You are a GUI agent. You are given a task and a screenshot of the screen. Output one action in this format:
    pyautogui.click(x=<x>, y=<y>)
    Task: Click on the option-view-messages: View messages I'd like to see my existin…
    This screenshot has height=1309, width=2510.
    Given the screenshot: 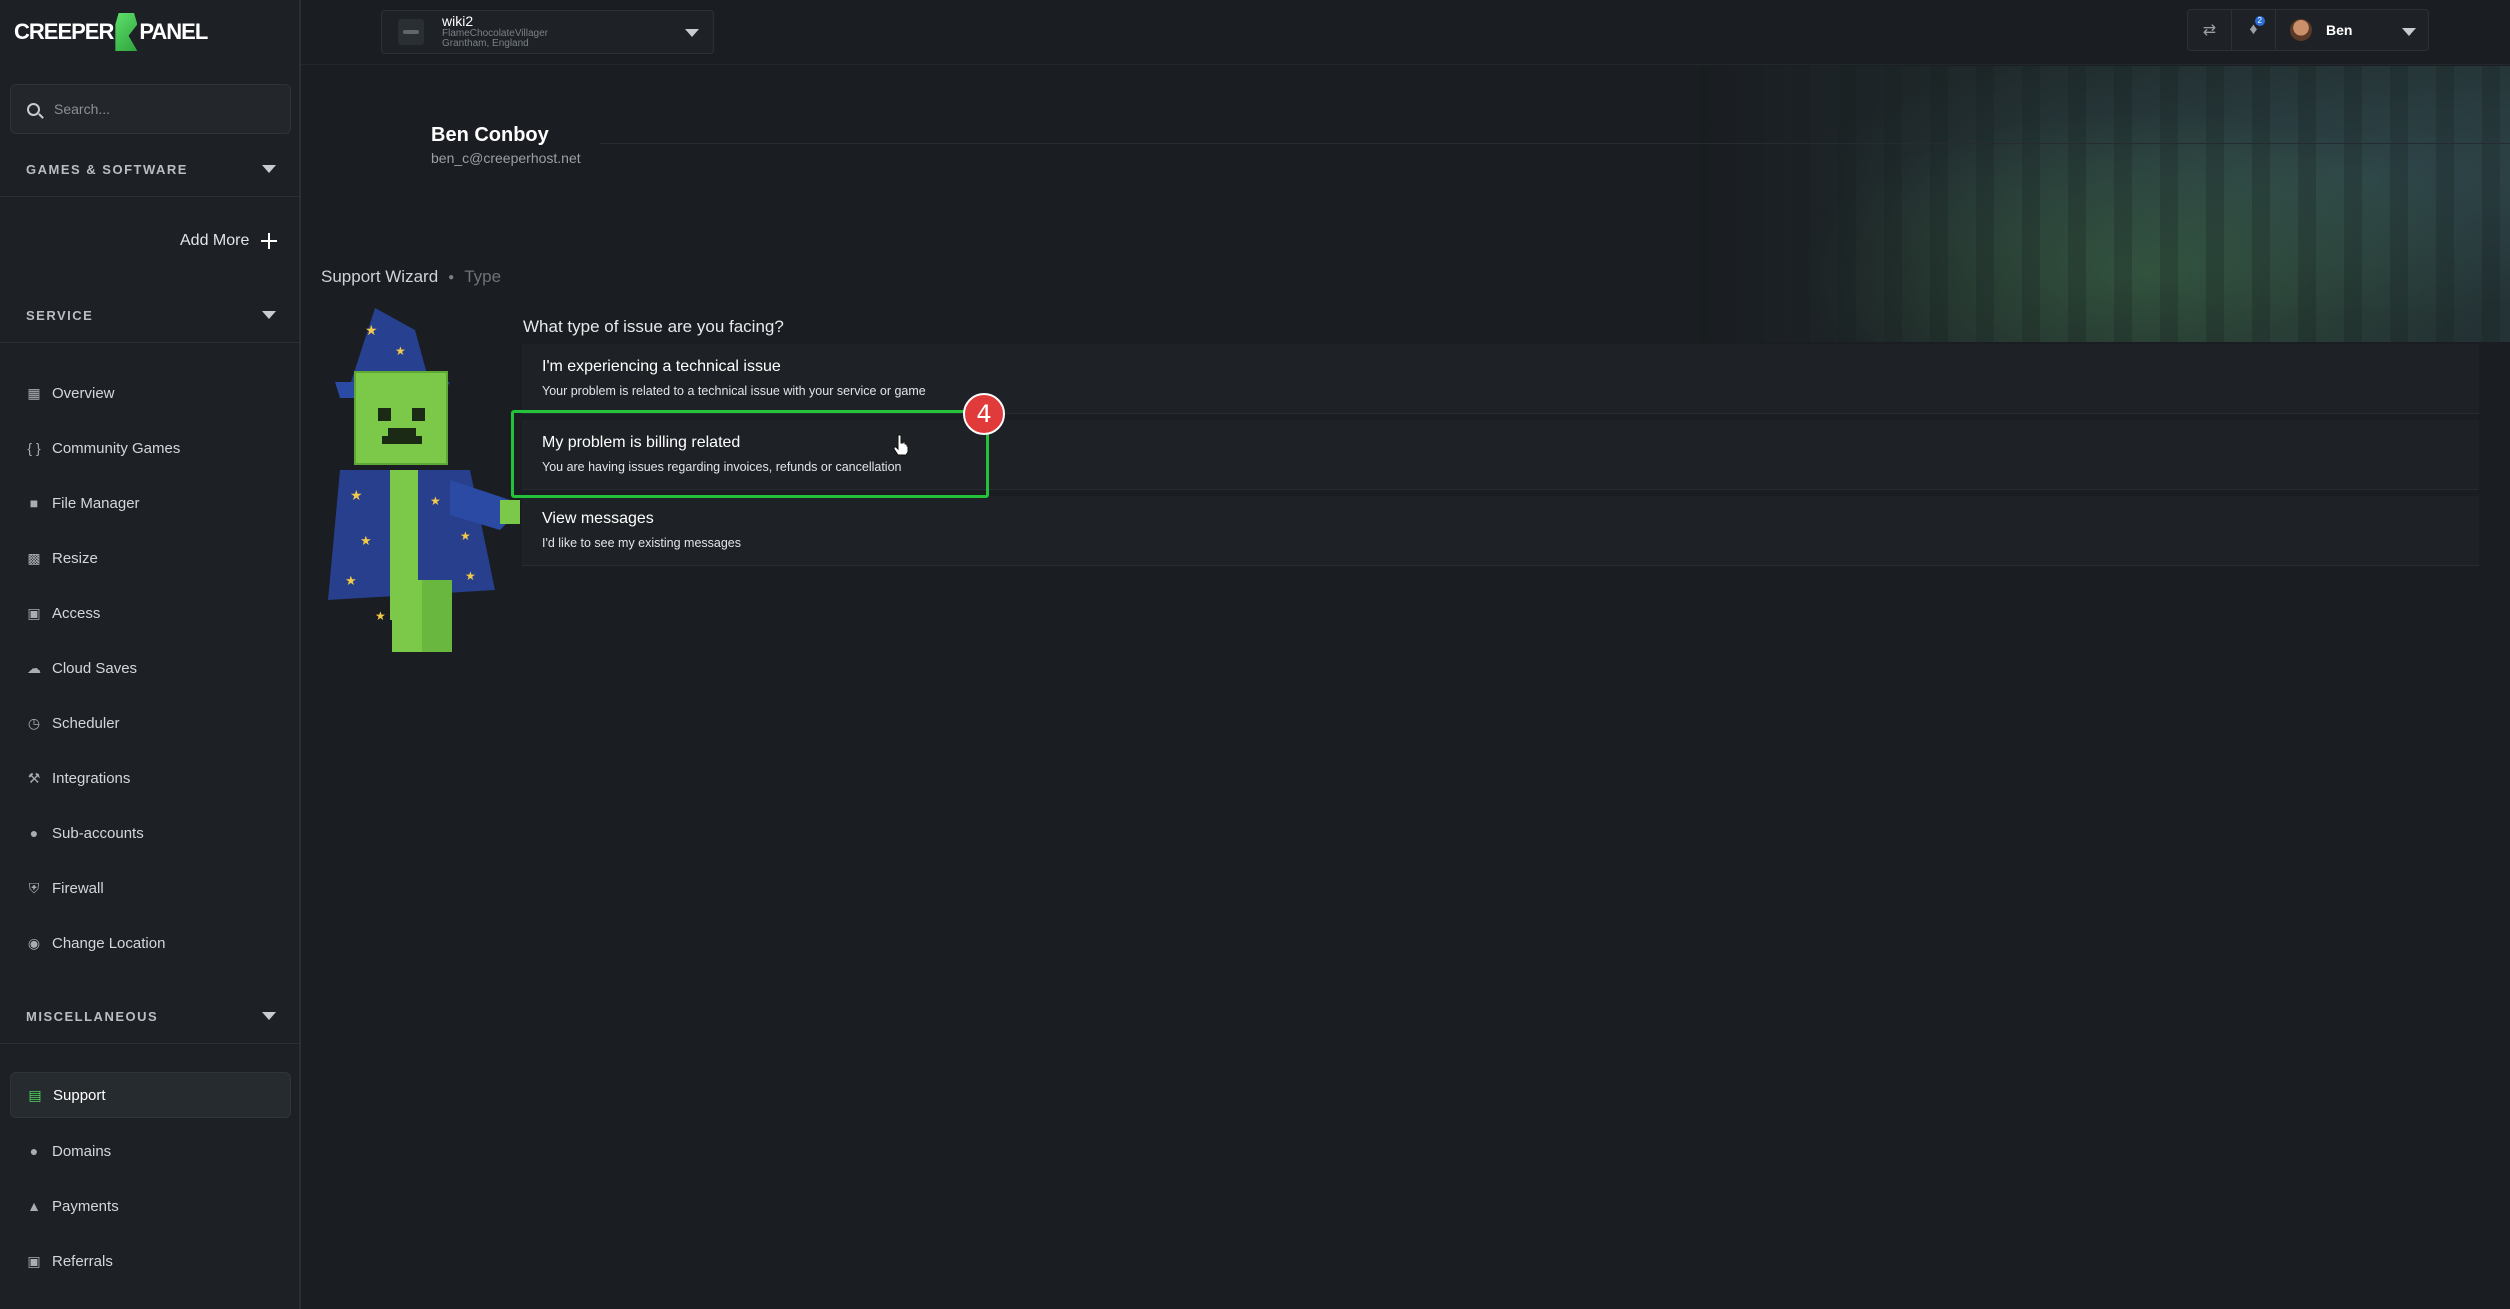 What is the action you would take?
    pyautogui.click(x=1500, y=531)
    